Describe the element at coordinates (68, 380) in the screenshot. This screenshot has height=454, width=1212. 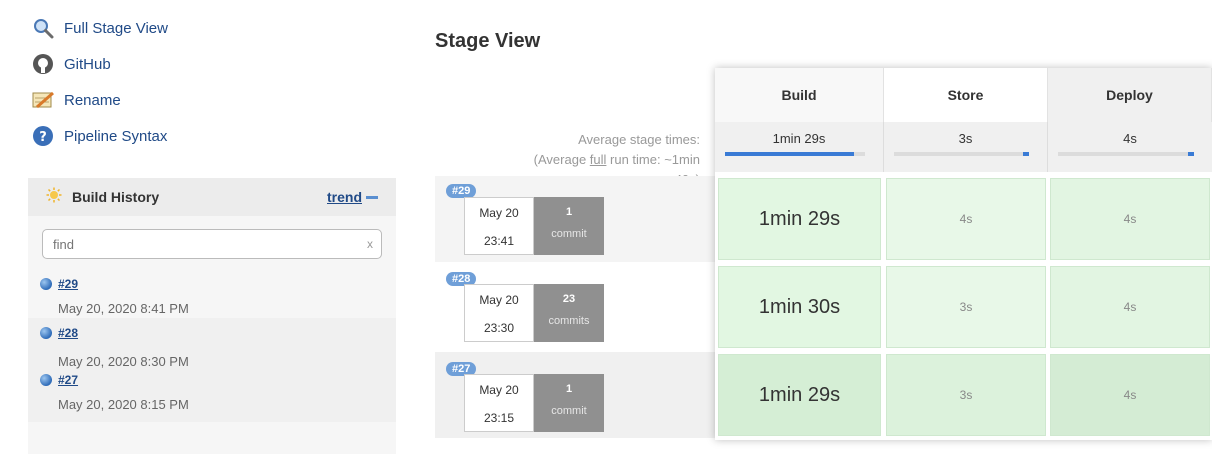
I see `build-number-link: #27` at that location.